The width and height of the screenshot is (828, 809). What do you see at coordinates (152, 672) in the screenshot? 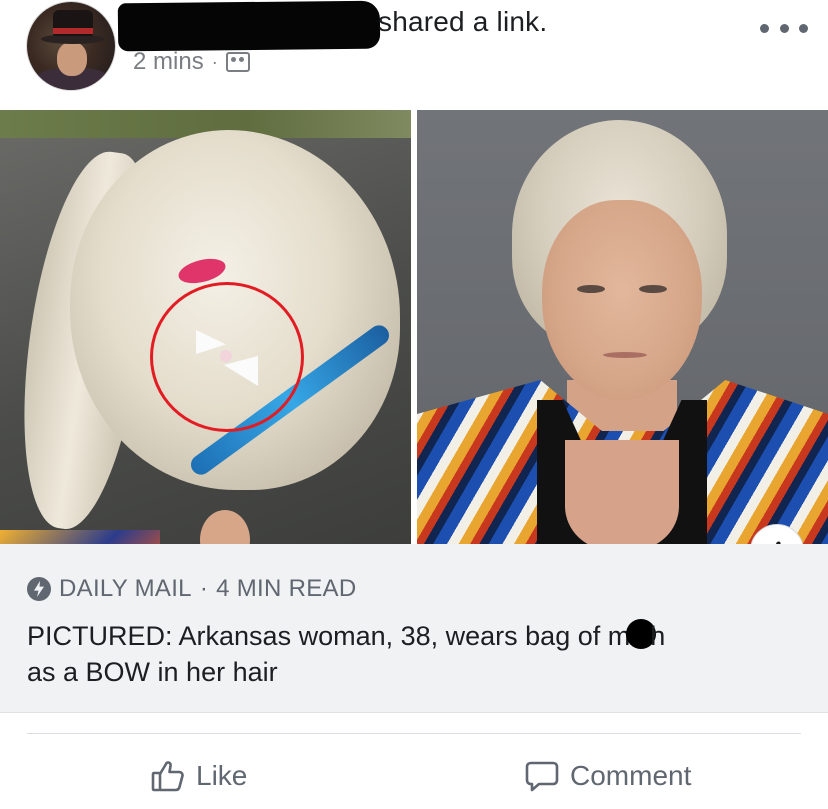
I see `headline-text-line2: as a BOW in her hair` at bounding box center [152, 672].